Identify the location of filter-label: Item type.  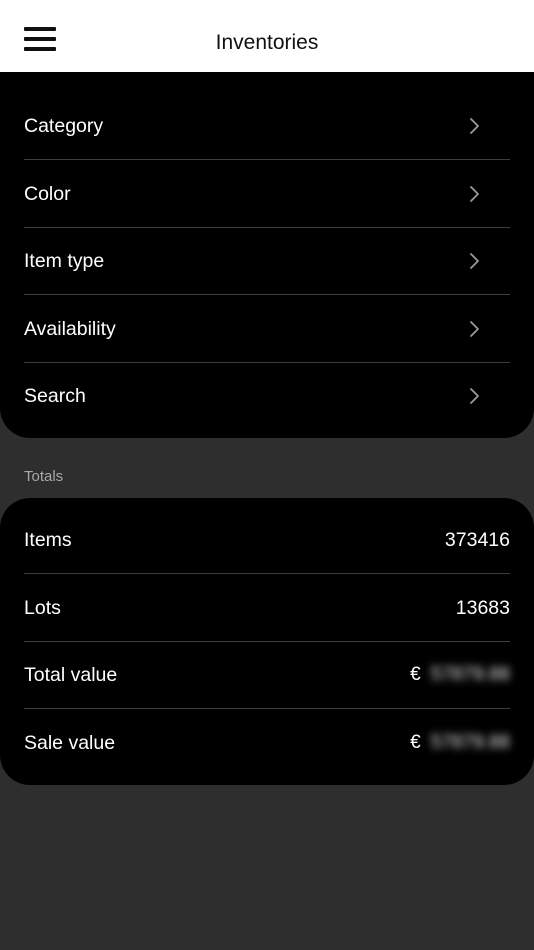
(64, 261).